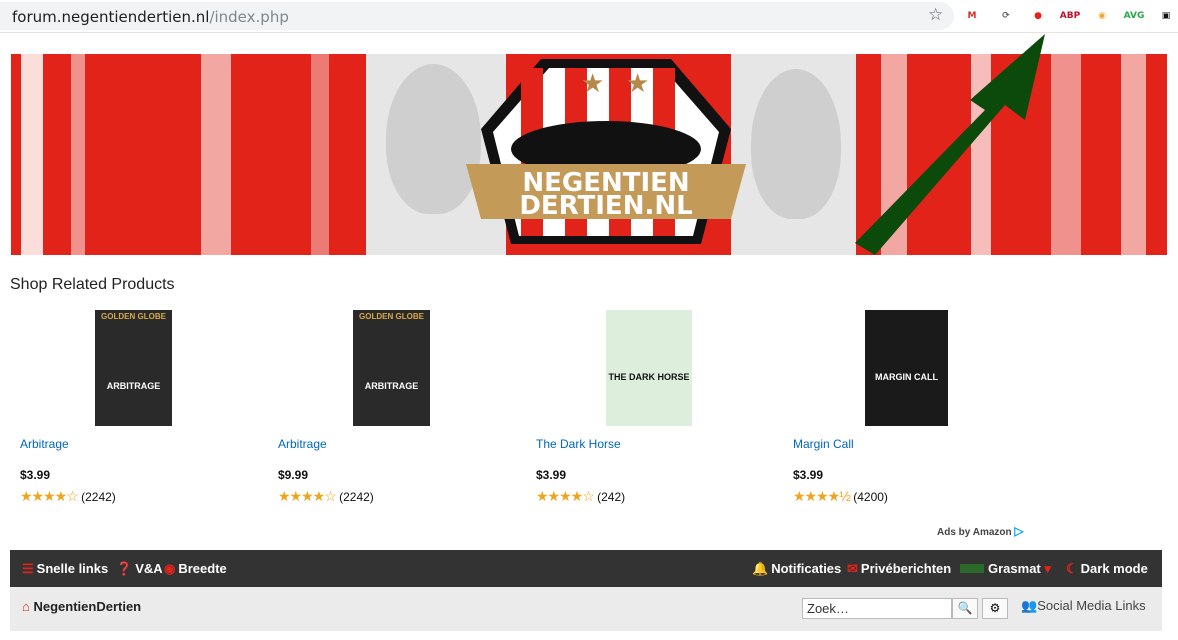  What do you see at coordinates (796, 569) in the screenshot?
I see `notifications-link: 🔔 Notificaties` at bounding box center [796, 569].